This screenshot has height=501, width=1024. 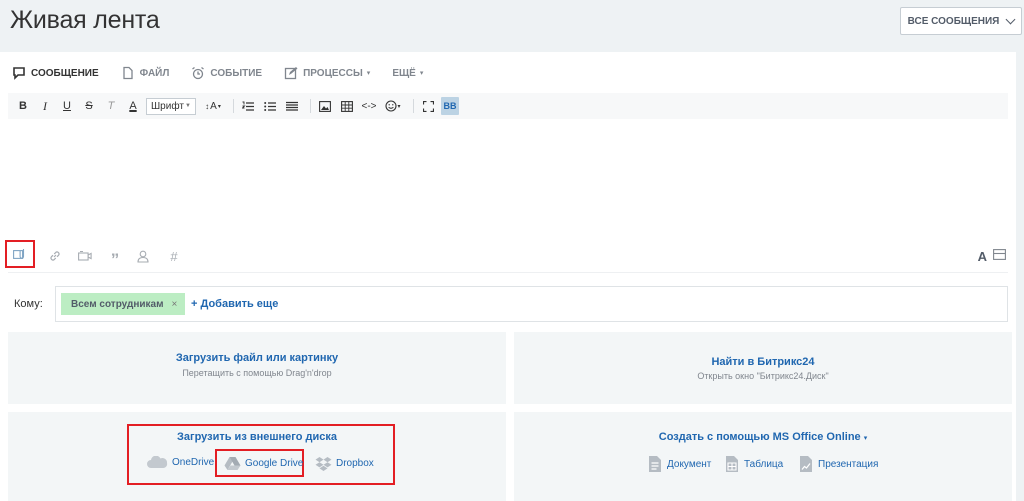 What do you see at coordinates (65, 73) in the screenshot?
I see `tab-message-label: СООБЩЕНИЕ` at bounding box center [65, 73].